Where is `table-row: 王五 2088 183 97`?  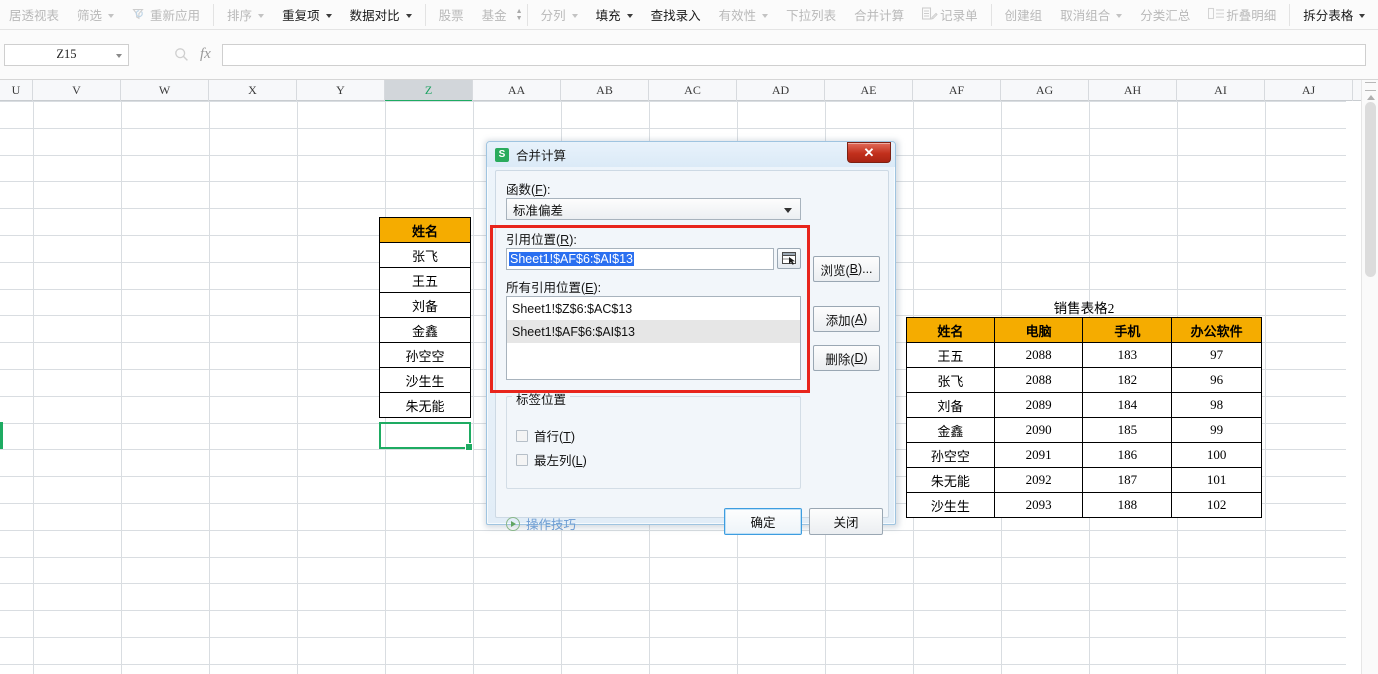 table-row: 王五 2088 183 97 is located at coordinates (1084, 355).